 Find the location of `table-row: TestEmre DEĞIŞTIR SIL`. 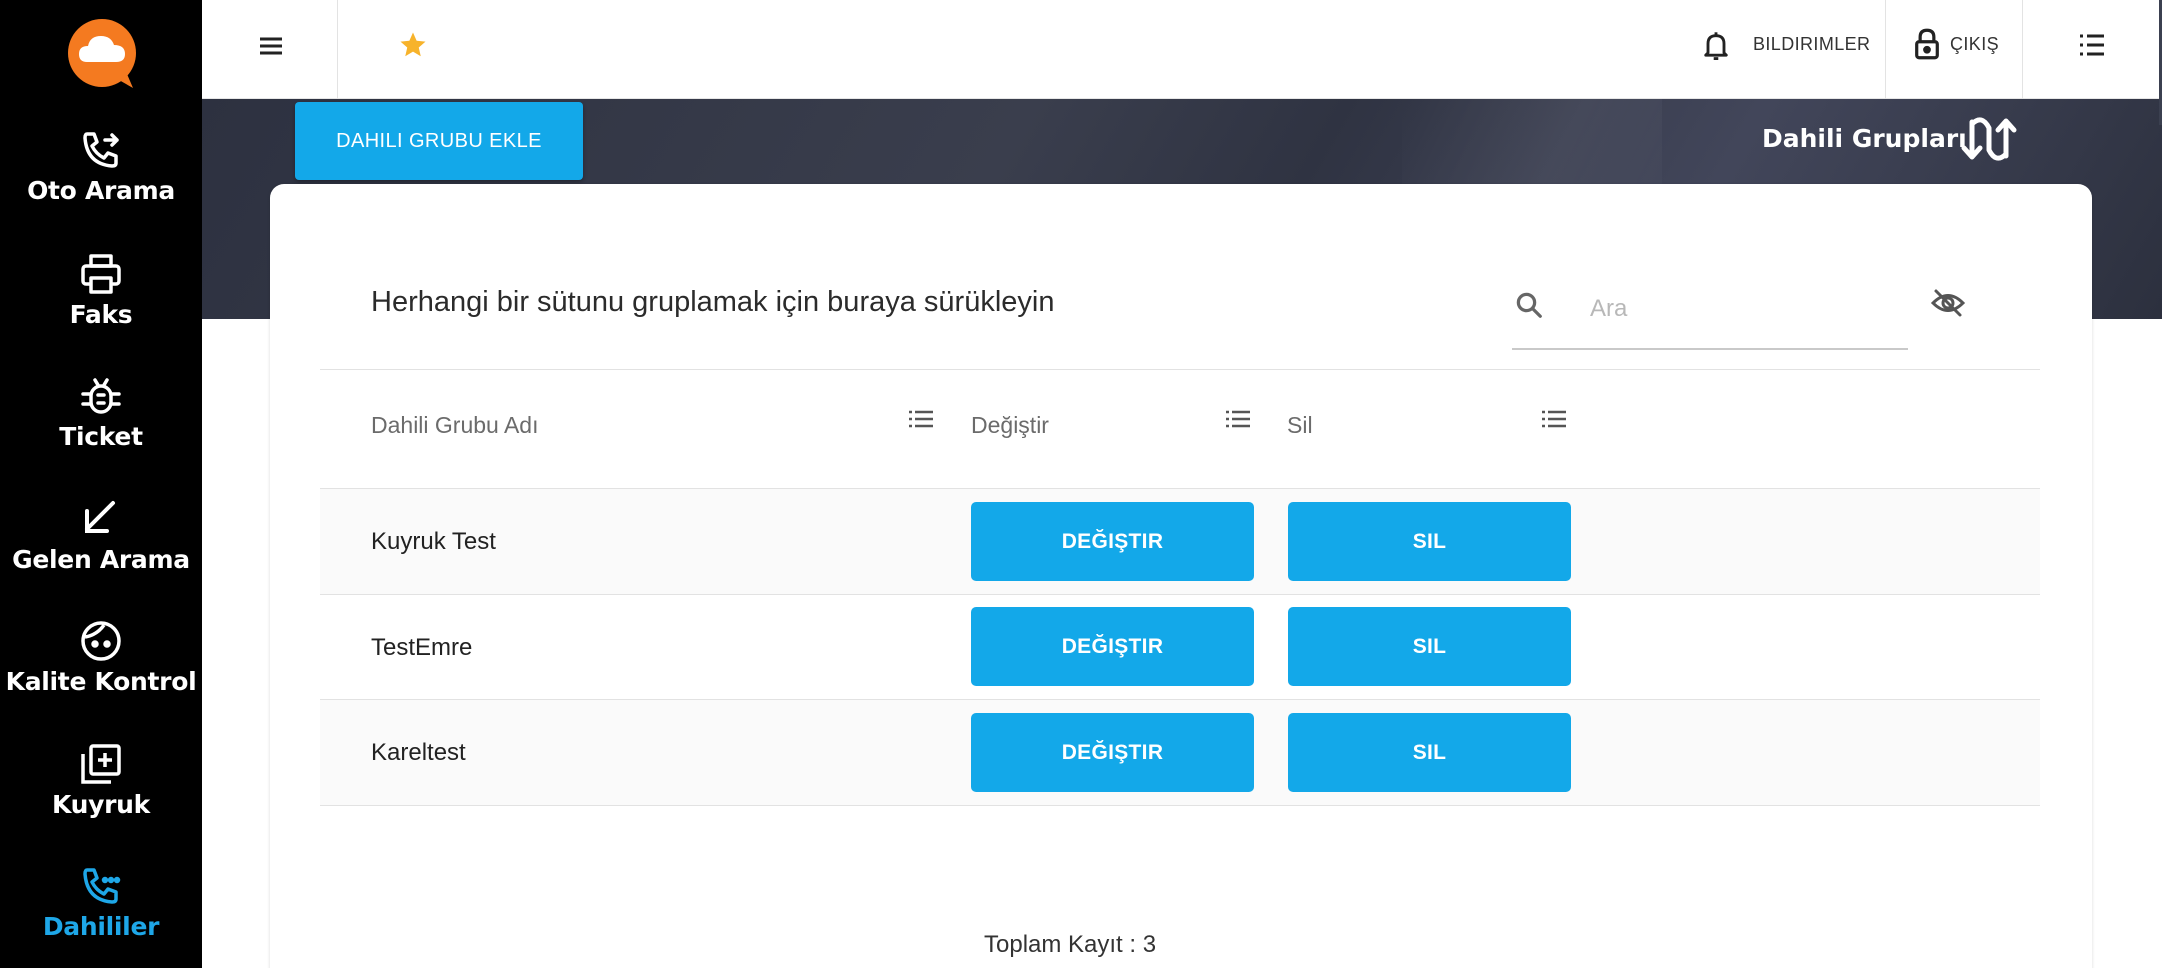

table-row: TestEmre DEĞIŞTIR SIL is located at coordinates (1180, 647).